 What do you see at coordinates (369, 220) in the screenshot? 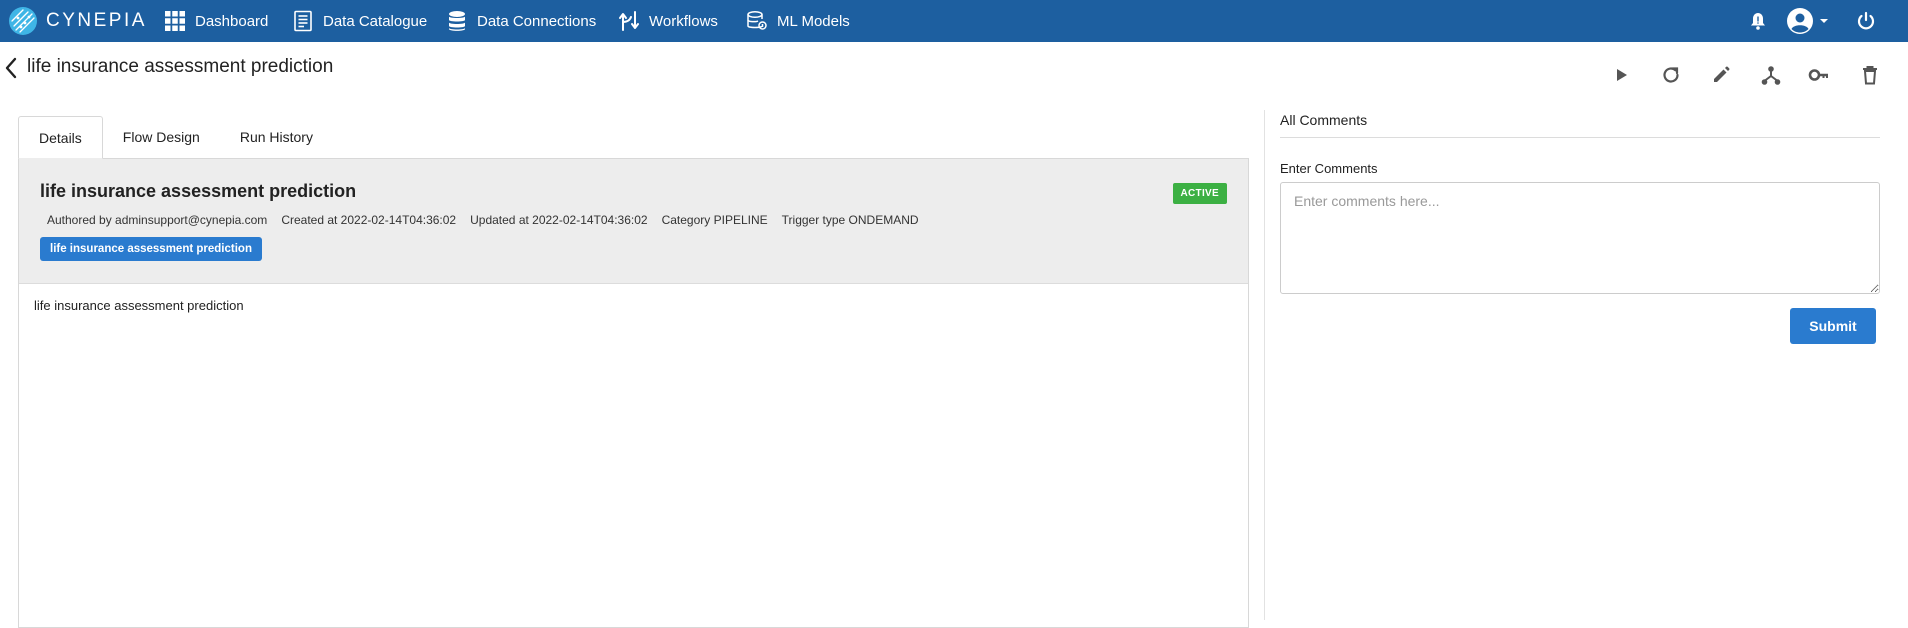
I see `meta-created: Created at 2022-02-14T04:36:02` at bounding box center [369, 220].